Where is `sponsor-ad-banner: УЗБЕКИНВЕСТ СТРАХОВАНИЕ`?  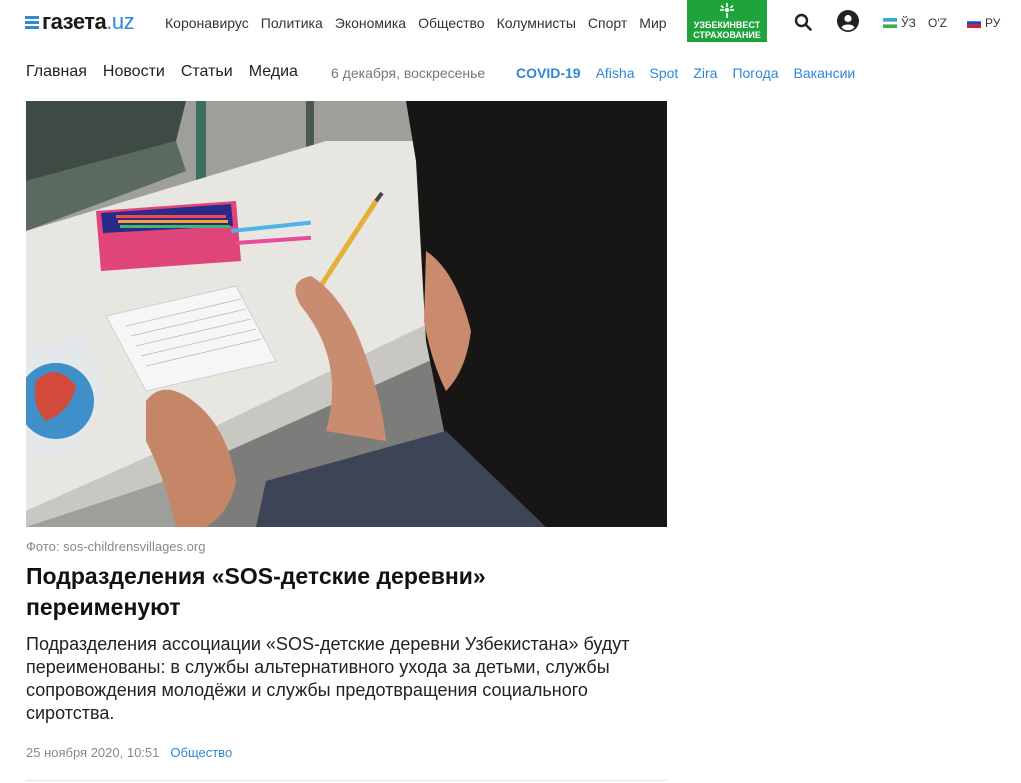 sponsor-ad-banner: УЗБЕКИНВЕСТ СТРАХОВАНИЕ is located at coordinates (727, 21).